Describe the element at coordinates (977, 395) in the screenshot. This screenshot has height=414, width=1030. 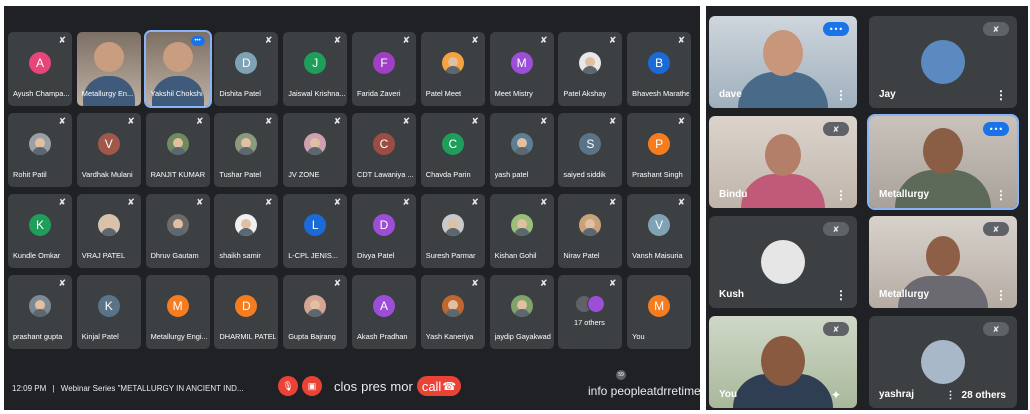
I see `more-participants: ⋮ 28 others` at that location.